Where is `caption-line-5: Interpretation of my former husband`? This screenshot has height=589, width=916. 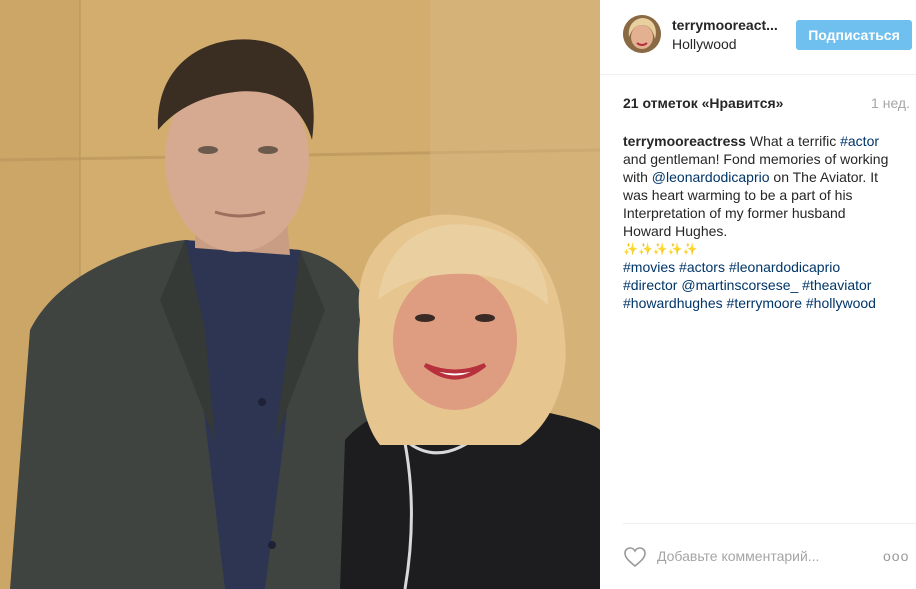 caption-line-5: Interpretation of my former husband is located at coordinates (734, 213).